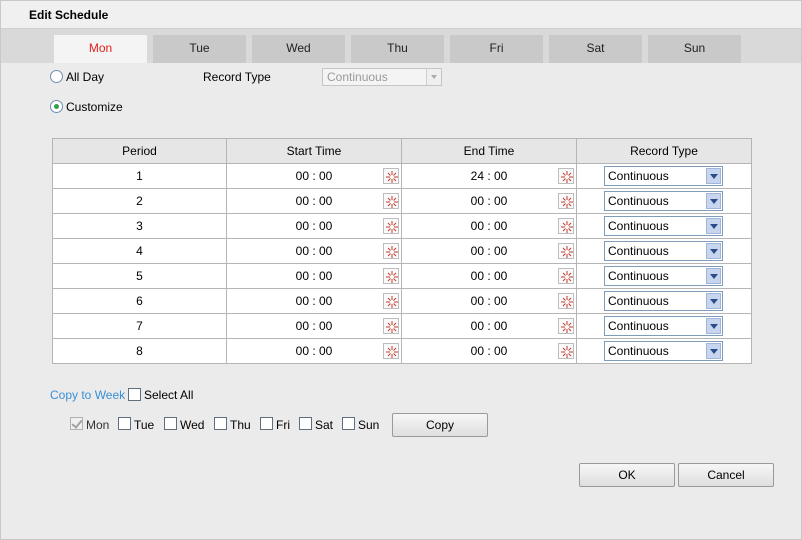  What do you see at coordinates (170, 423) in the screenshot?
I see `copy-wed-checkbox` at bounding box center [170, 423].